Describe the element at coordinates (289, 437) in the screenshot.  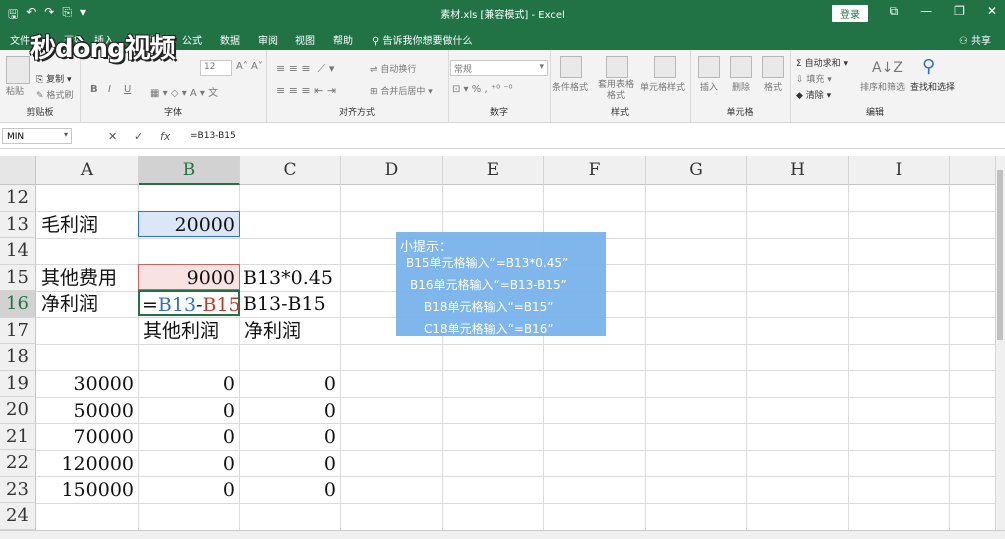
I see `cell-c21: 0` at that location.